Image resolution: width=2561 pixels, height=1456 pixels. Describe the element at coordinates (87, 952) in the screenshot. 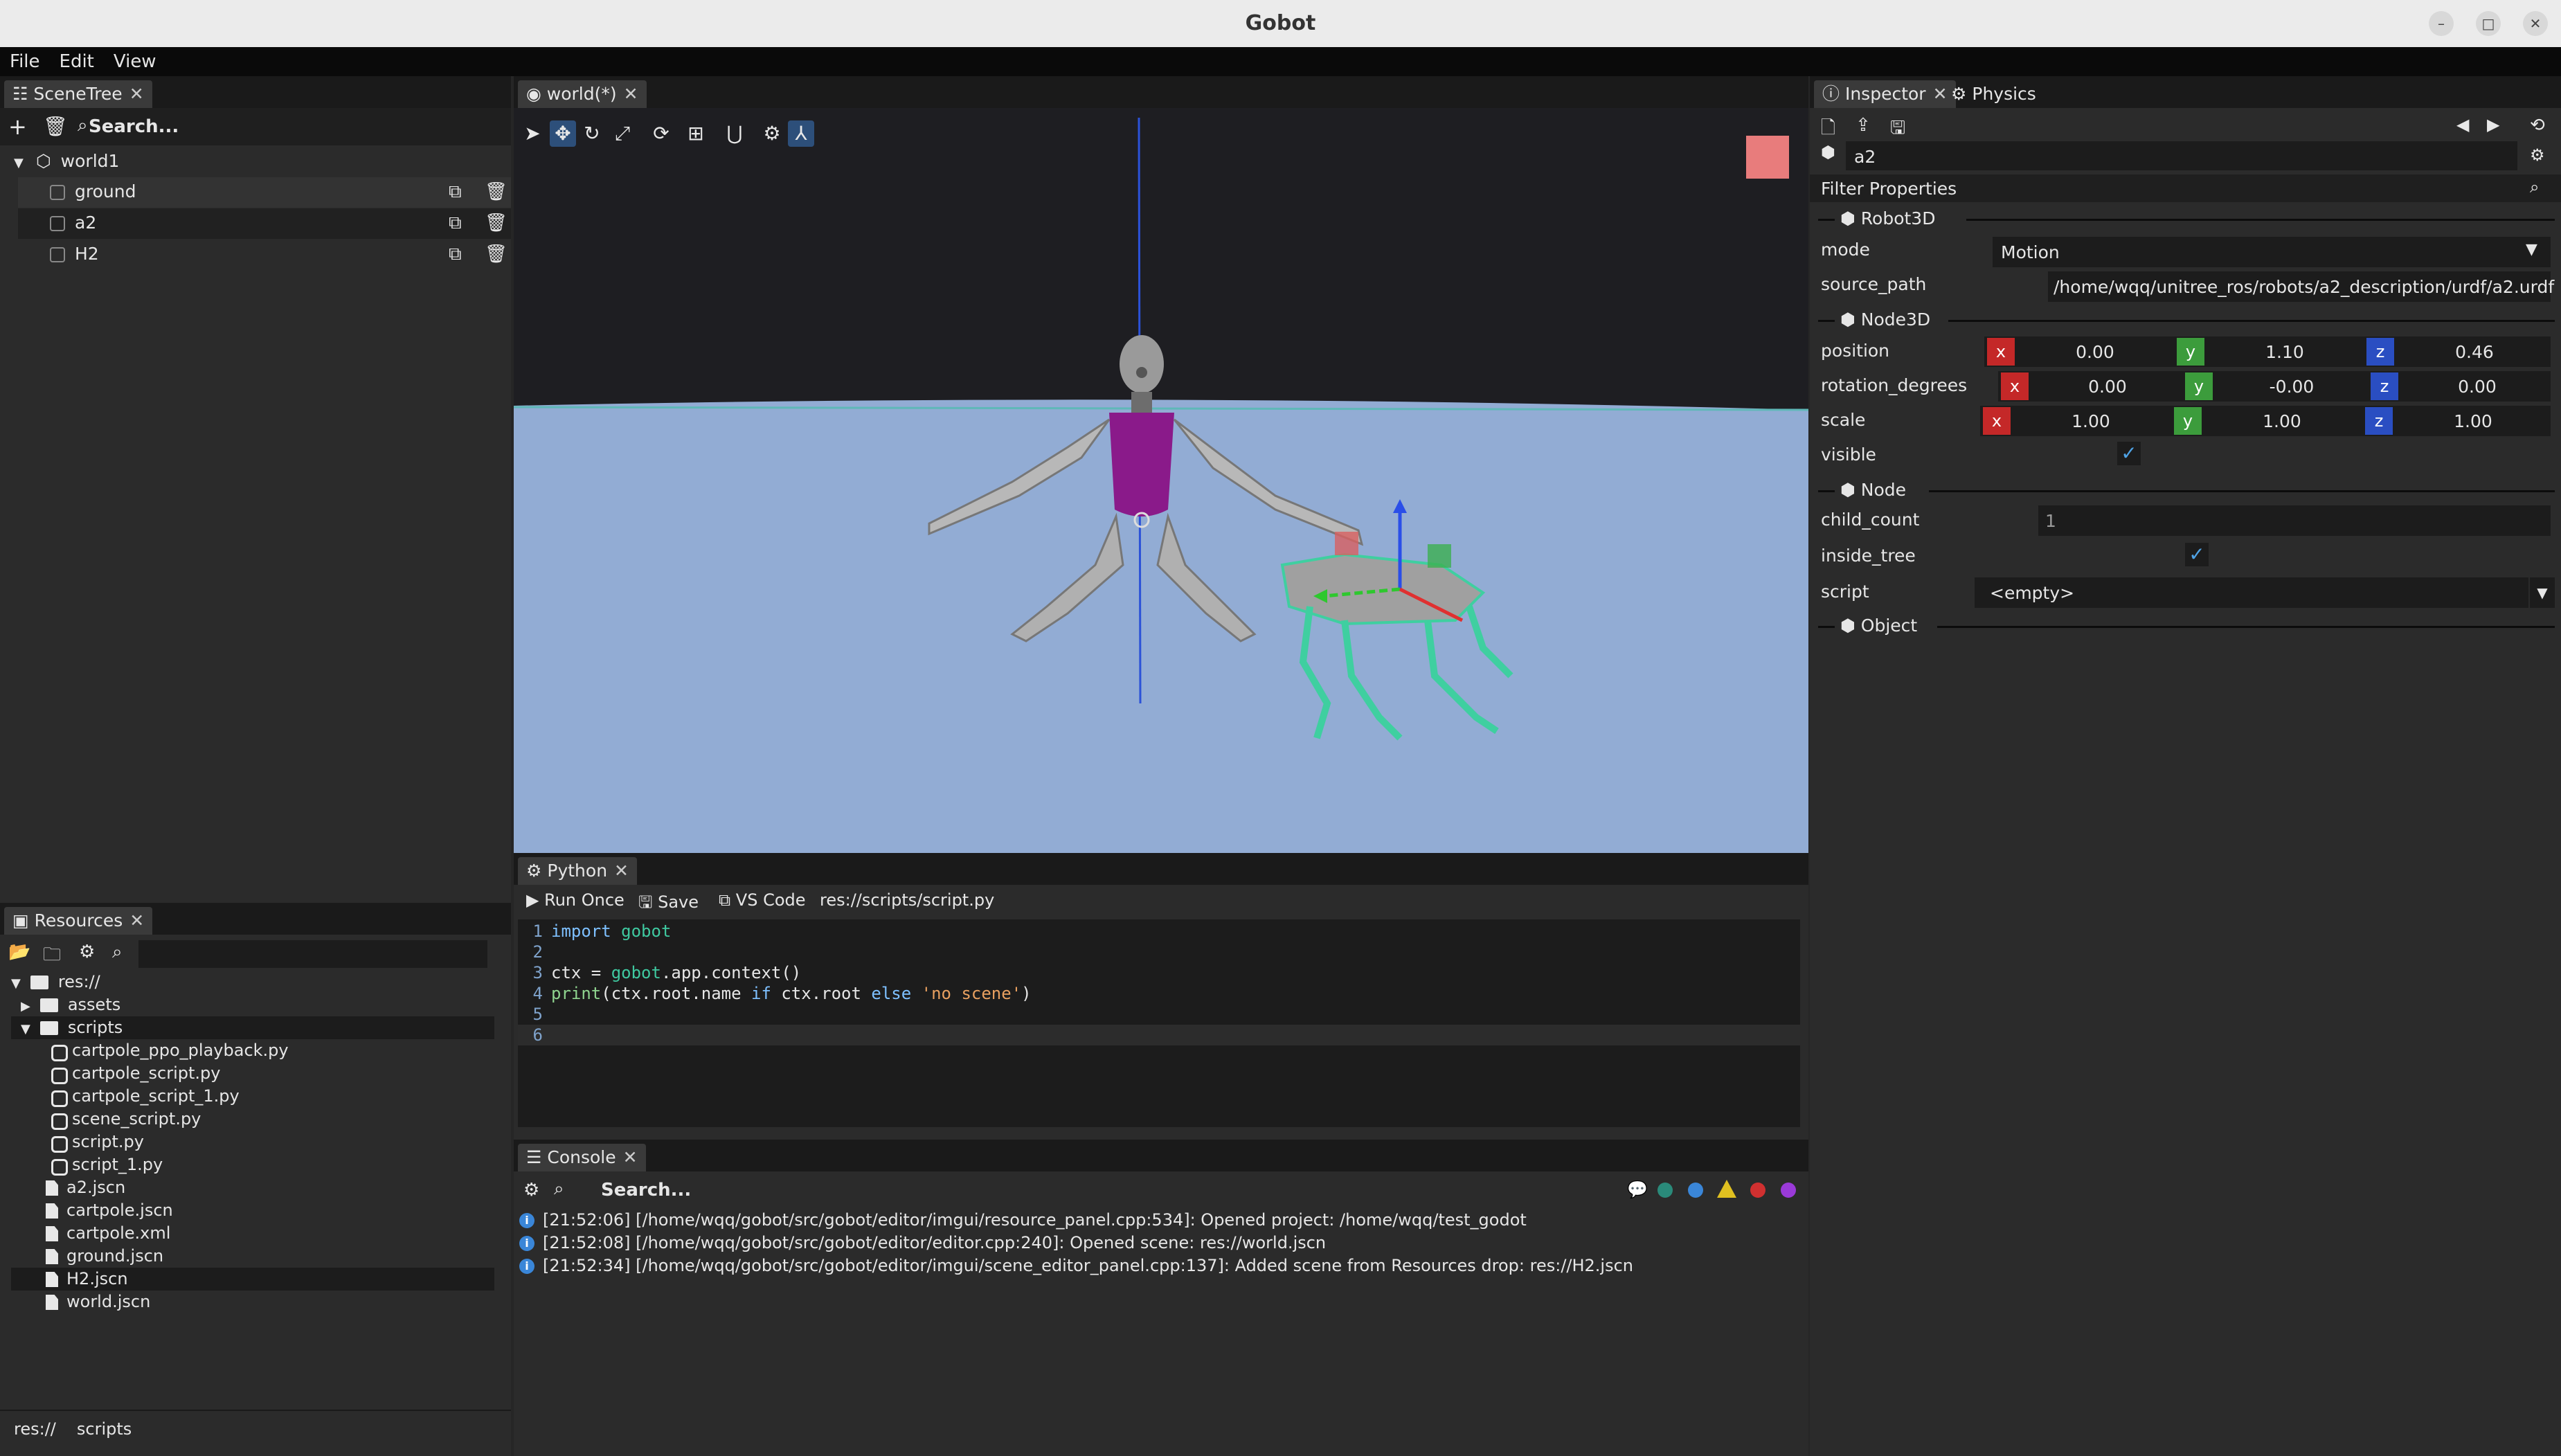

I see `python-icon: ⚙` at that location.